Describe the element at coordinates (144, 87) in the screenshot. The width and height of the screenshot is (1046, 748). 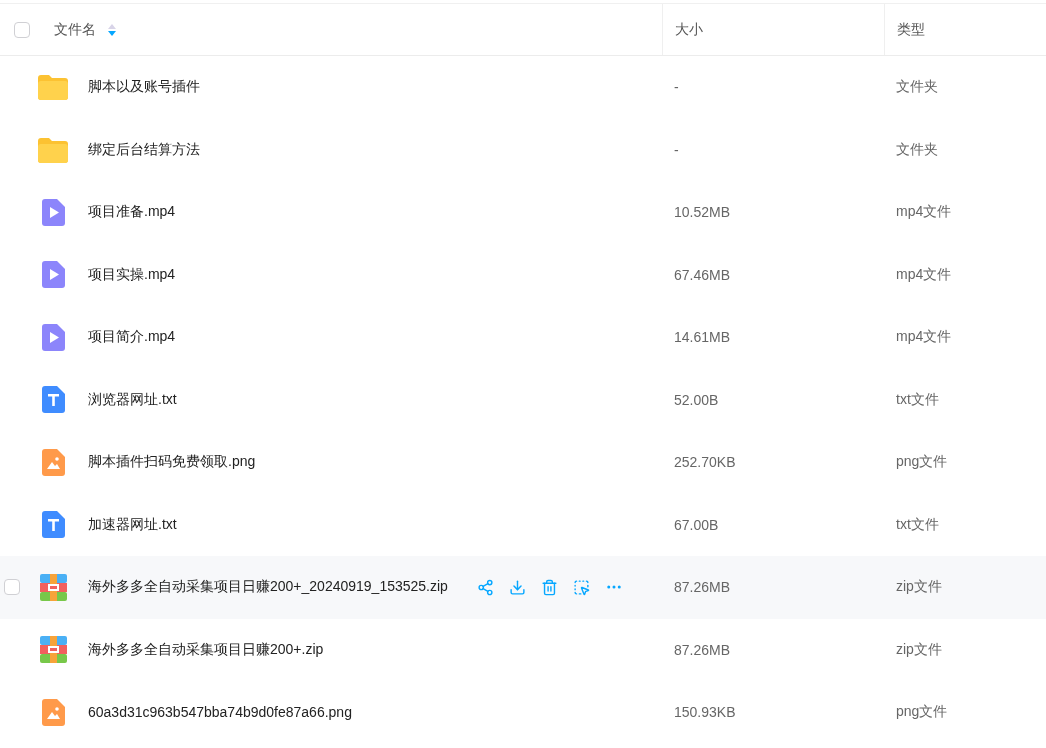
I see `file-name: 脚本以及账号插件` at that location.